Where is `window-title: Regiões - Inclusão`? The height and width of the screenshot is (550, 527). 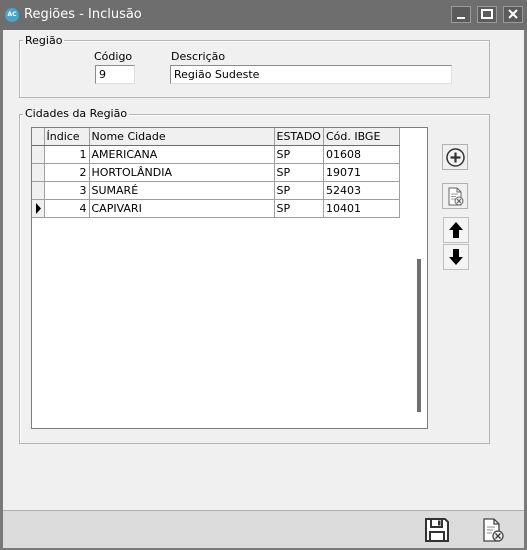 window-title: Regiões - Inclusão is located at coordinates (83, 14).